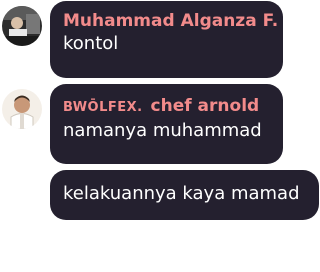 The image size is (320, 272). I want to click on message-text: kelakuannya kaya mamad, so click(181, 193).